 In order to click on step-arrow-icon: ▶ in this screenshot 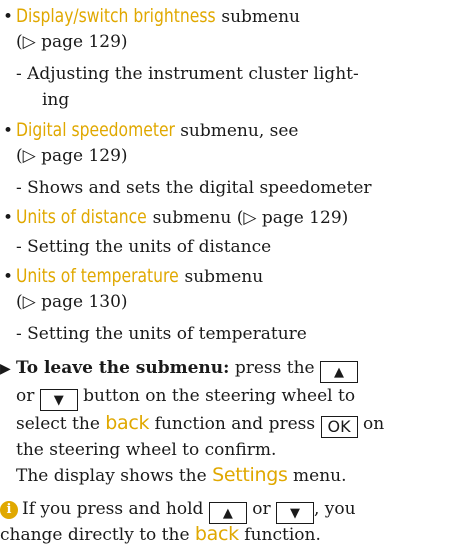, I will do `click(5, 369)`.